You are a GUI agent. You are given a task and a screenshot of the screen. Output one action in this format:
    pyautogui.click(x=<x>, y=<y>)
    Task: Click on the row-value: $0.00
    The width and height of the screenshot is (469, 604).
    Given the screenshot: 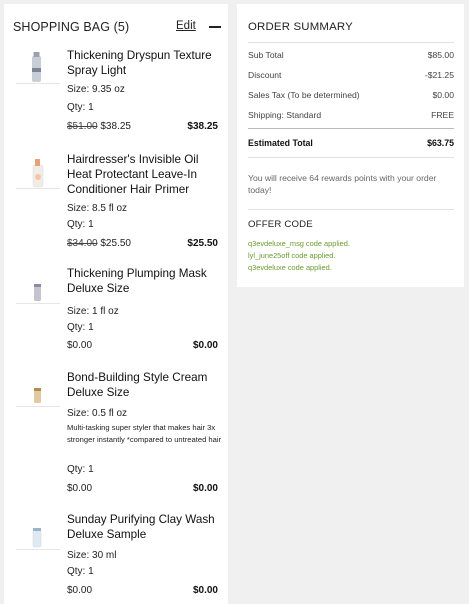 What is the action you would take?
    pyautogui.click(x=443, y=95)
    